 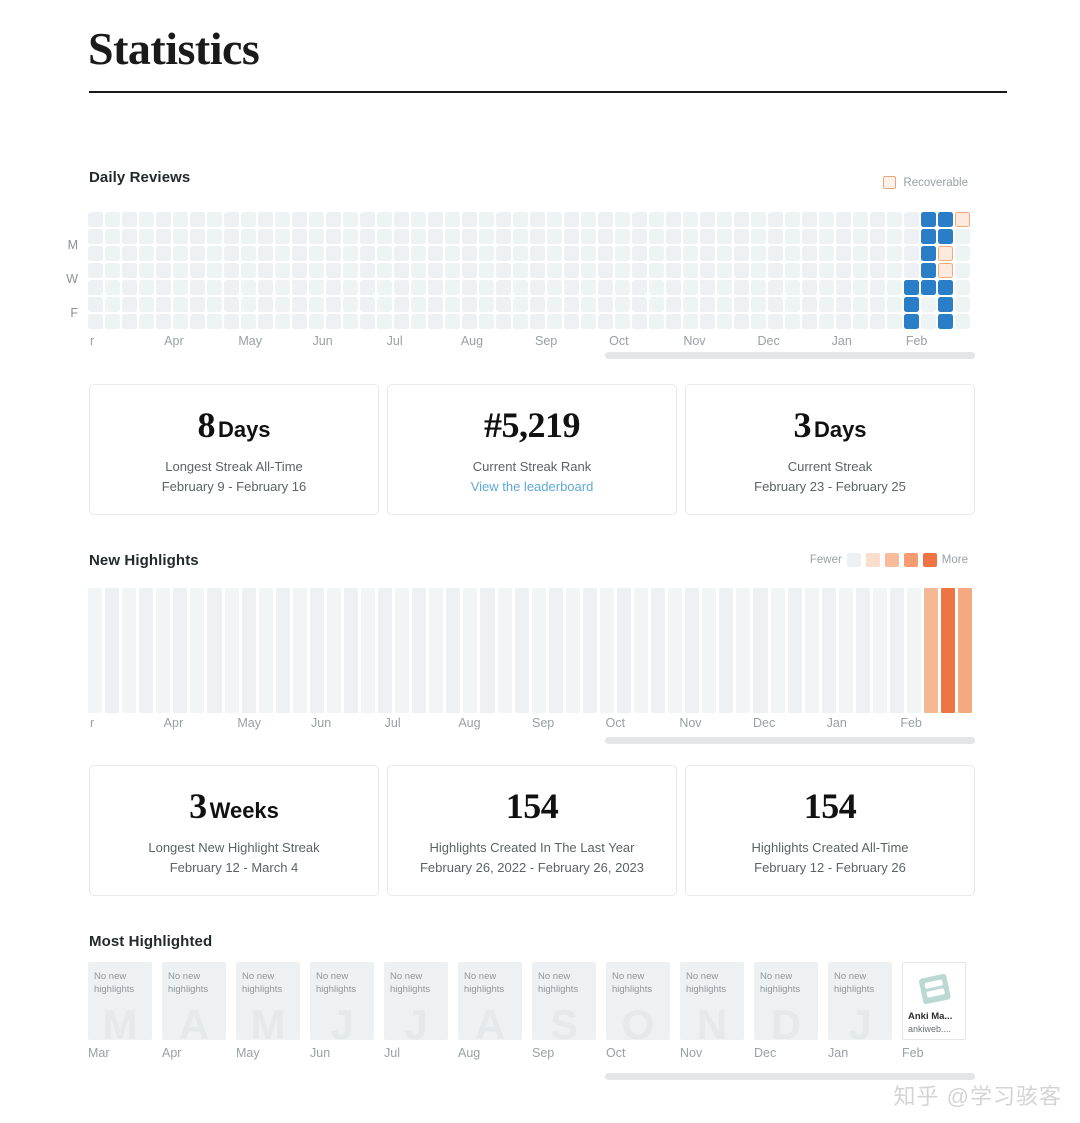 What do you see at coordinates (790, 740) in the screenshot?
I see `new-highlights-scrollbar` at bounding box center [790, 740].